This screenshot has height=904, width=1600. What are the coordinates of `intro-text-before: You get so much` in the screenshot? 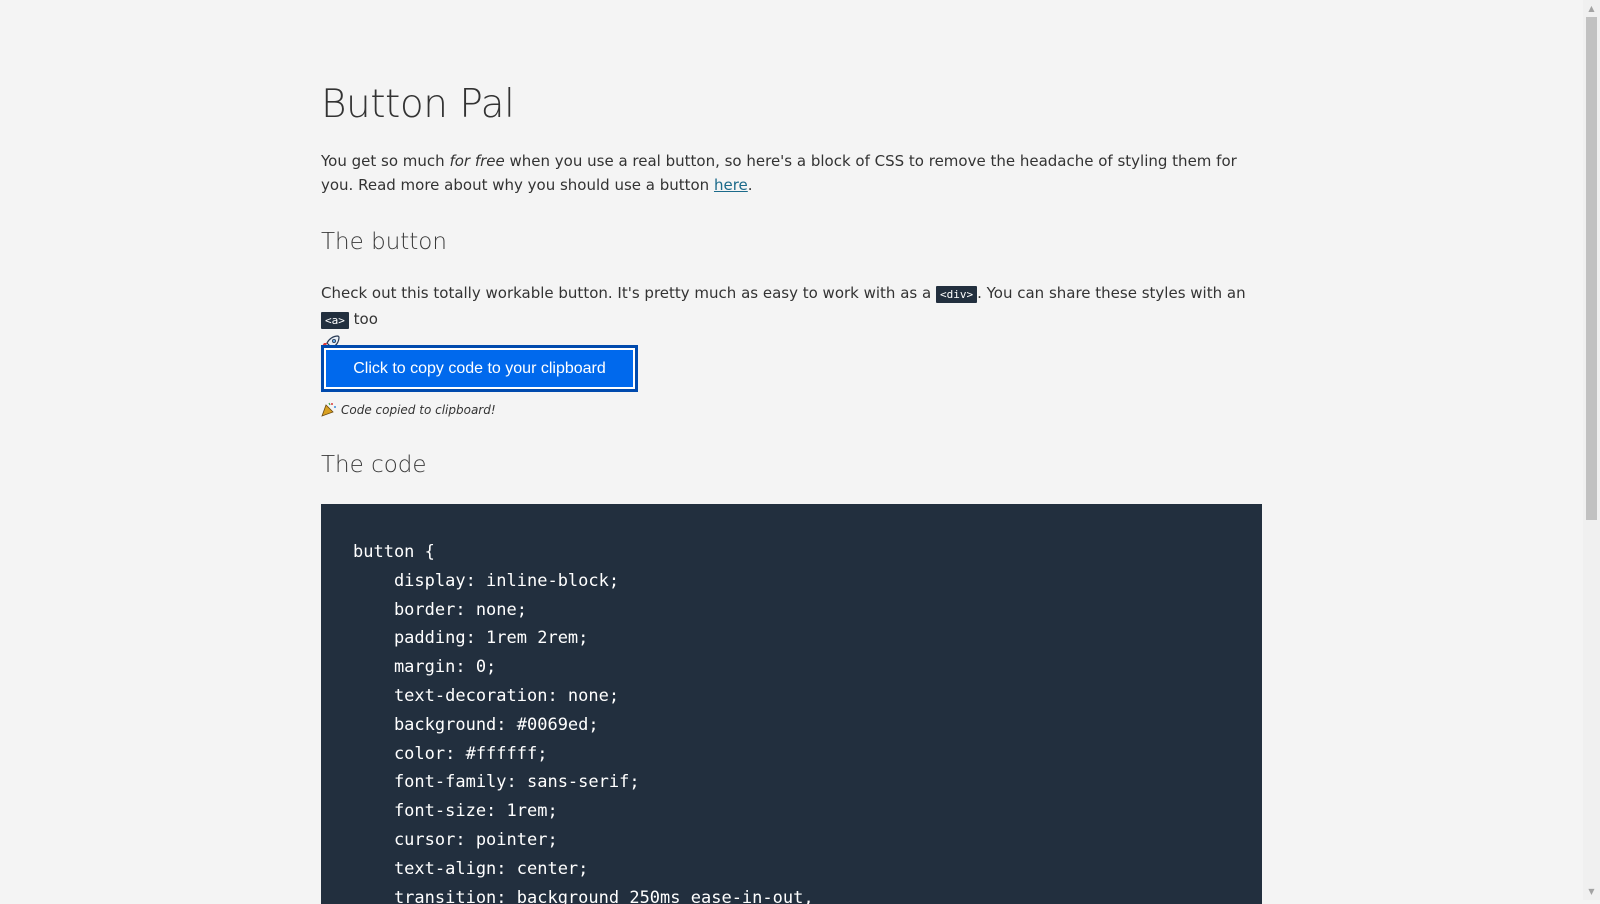 It's located at (385, 161).